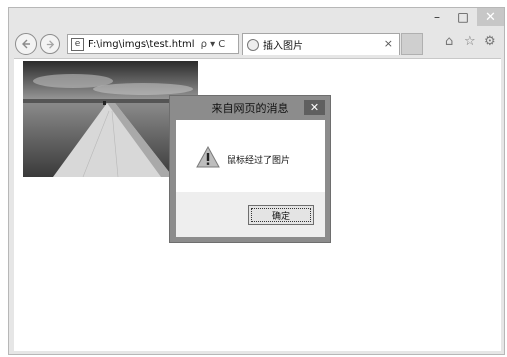 The width and height of the screenshot is (507, 357). I want to click on forward-button, so click(50, 44).